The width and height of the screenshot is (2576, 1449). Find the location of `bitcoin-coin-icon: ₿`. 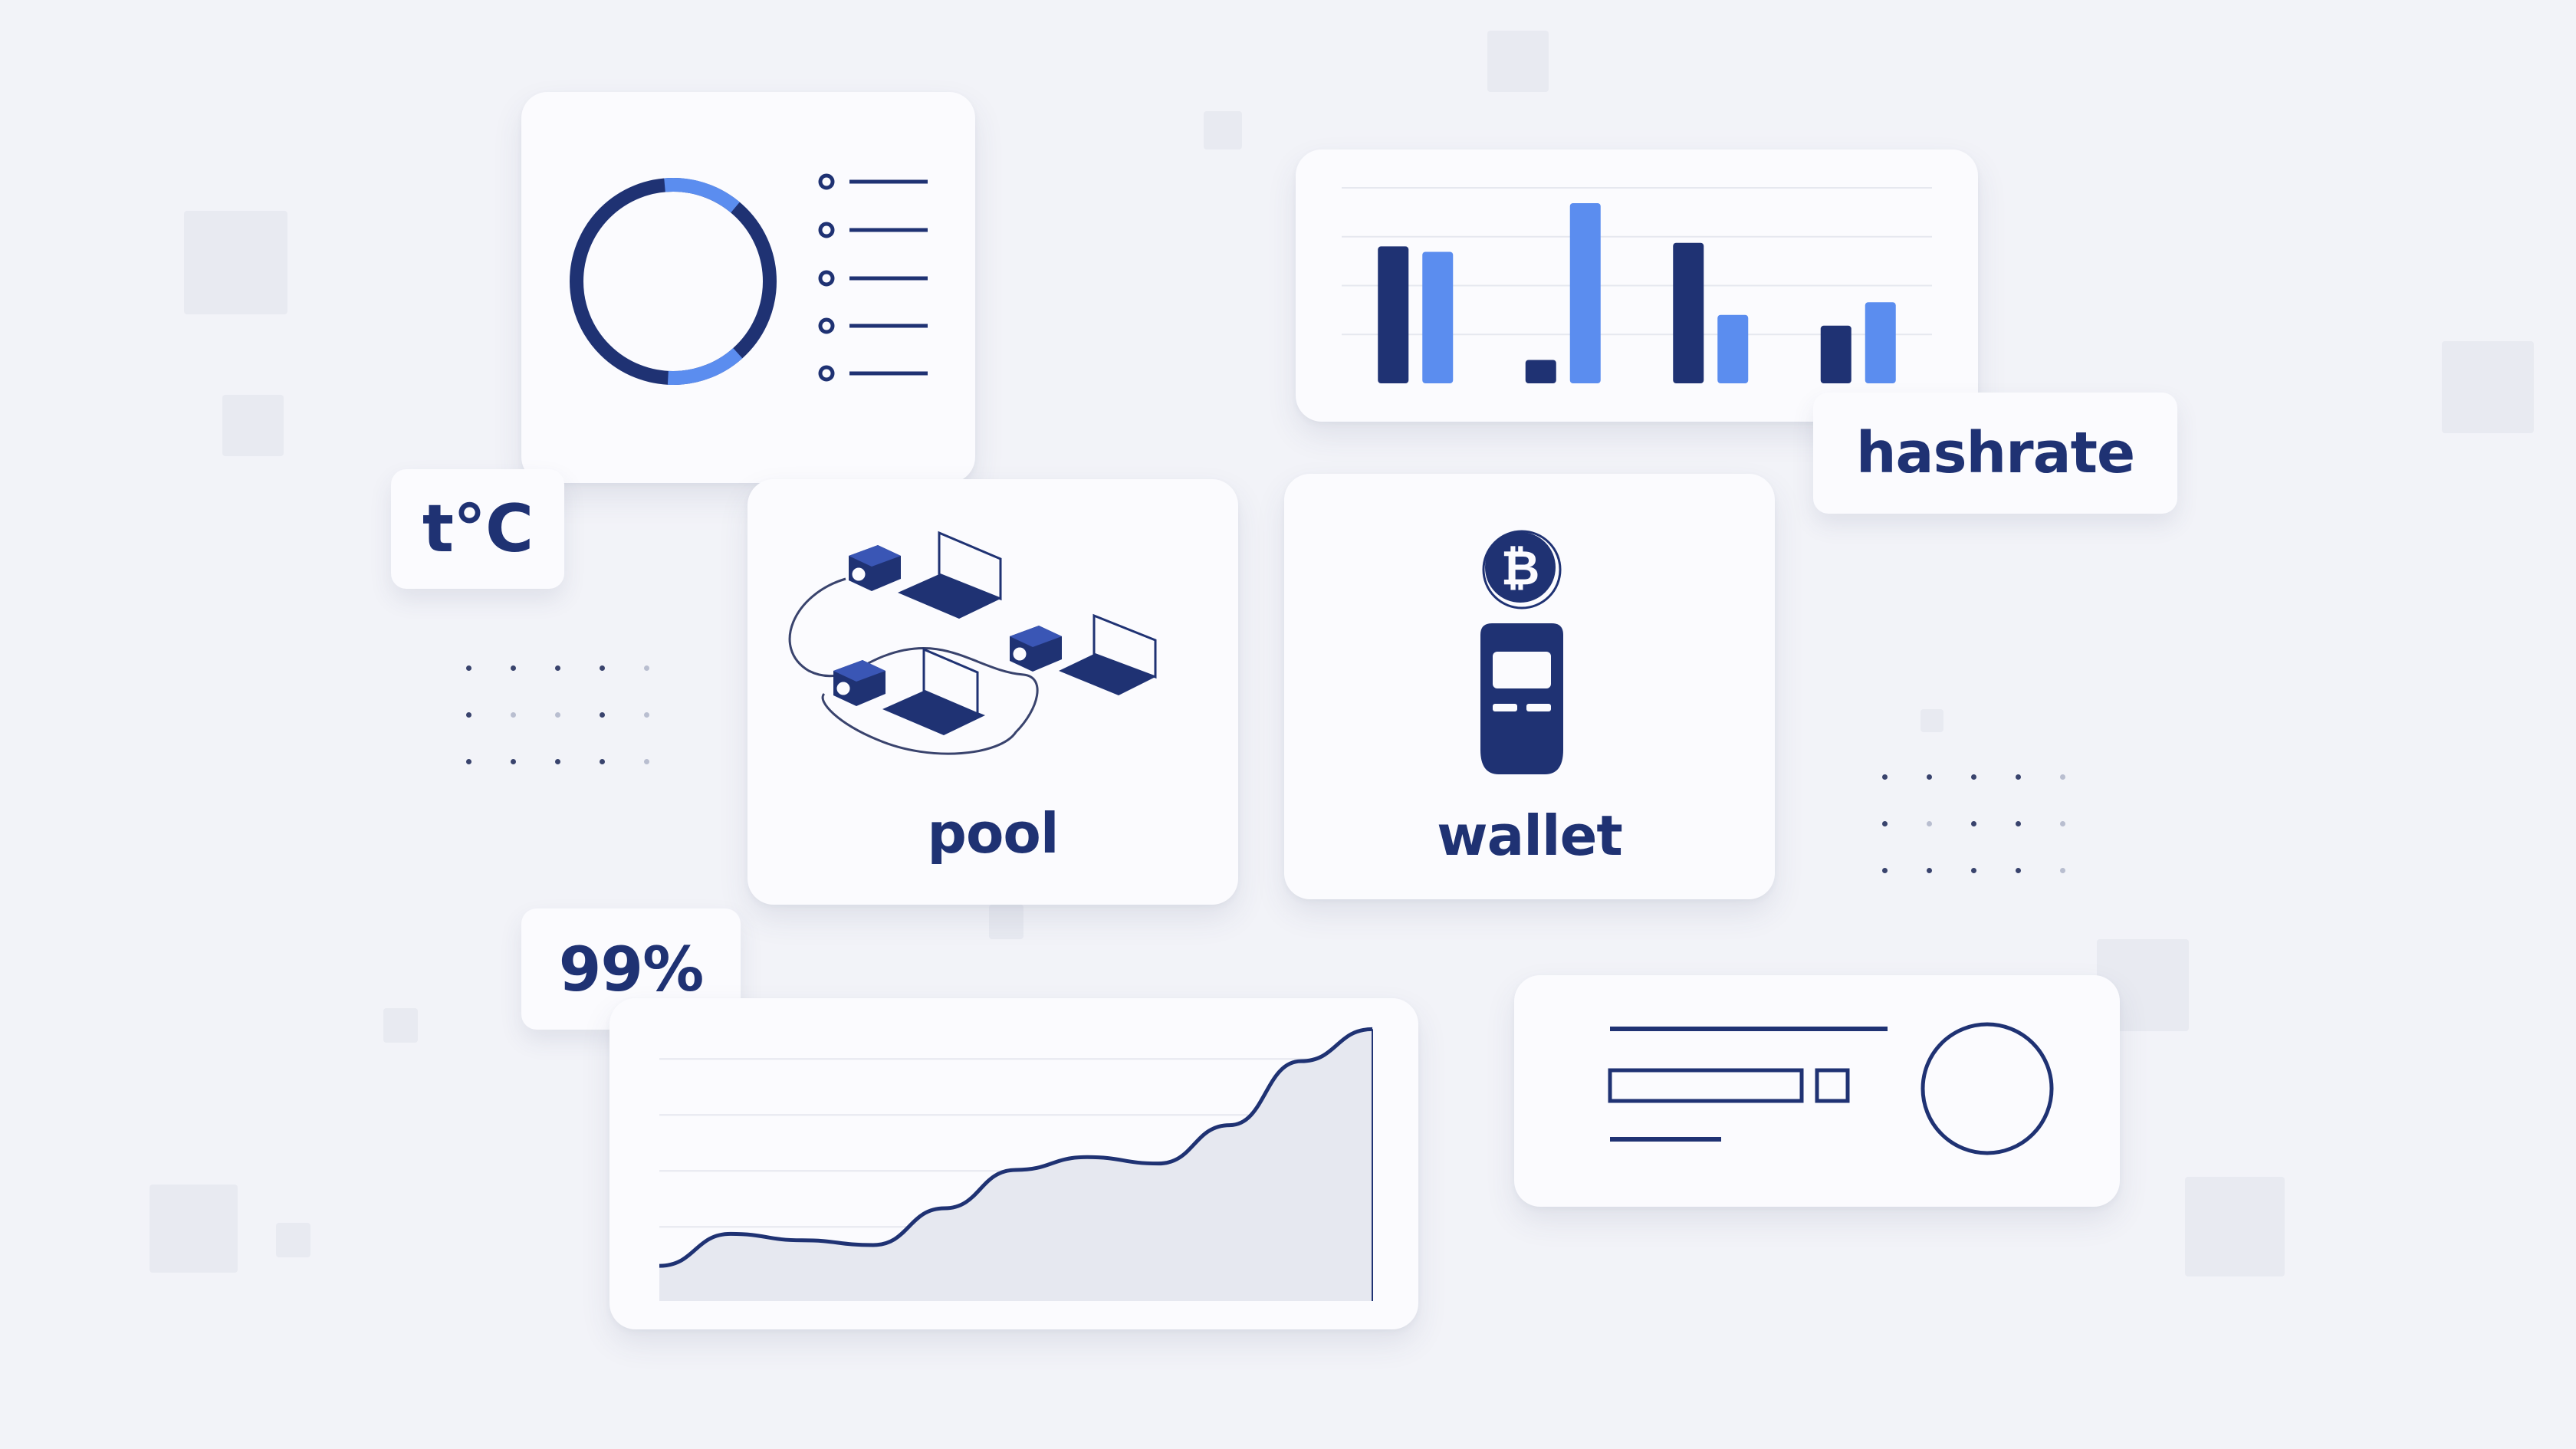

bitcoin-coin-icon: ₿ is located at coordinates (1522, 570).